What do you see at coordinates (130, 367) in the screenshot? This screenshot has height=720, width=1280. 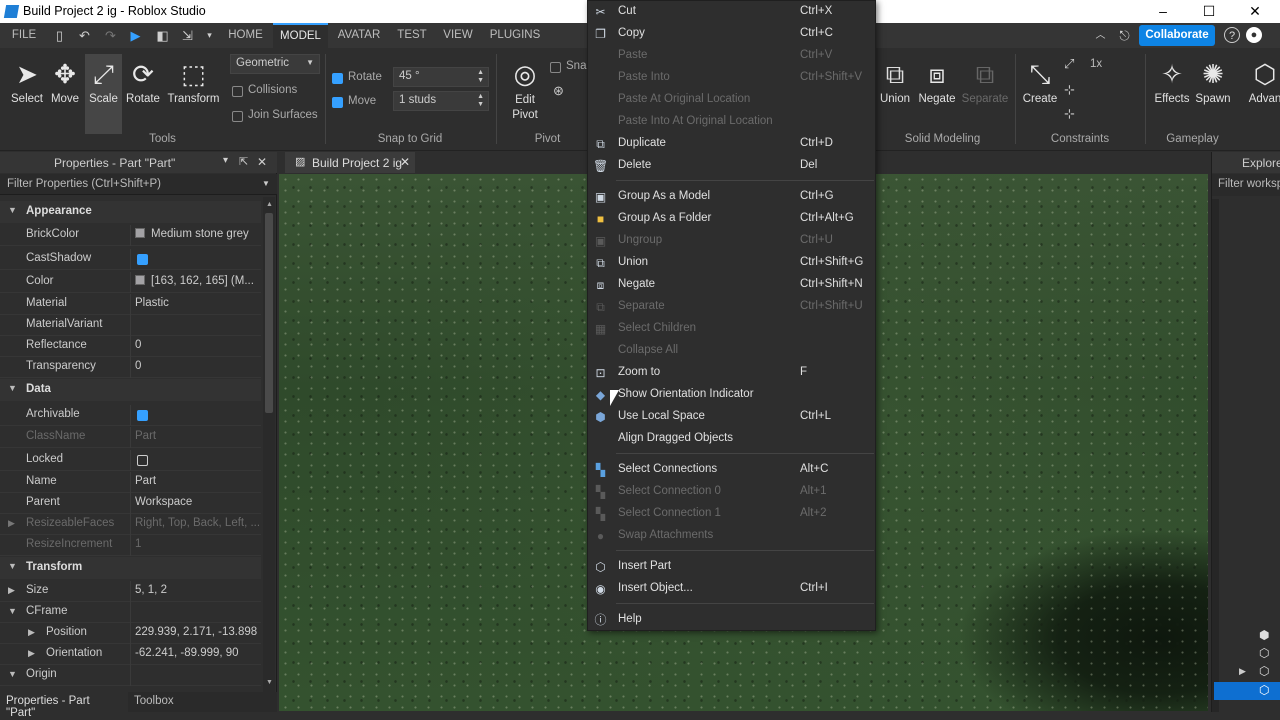 I see `prop-row-transparency: Transparency 0` at bounding box center [130, 367].